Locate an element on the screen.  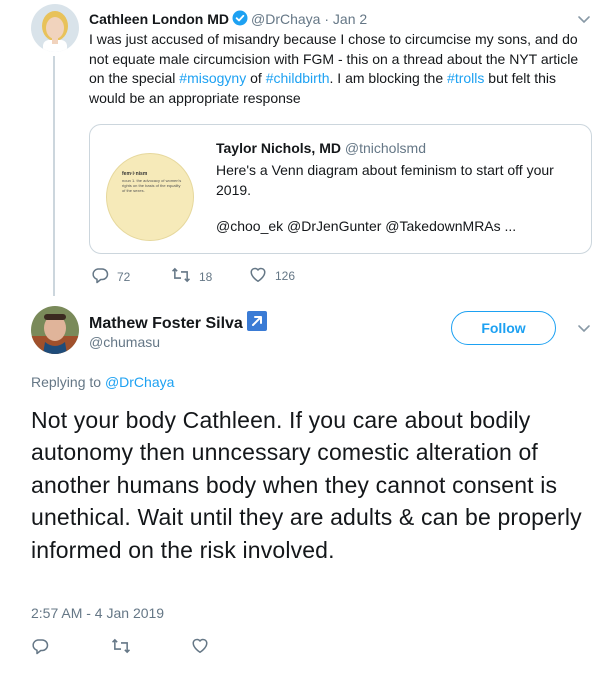
main-author-avatar is located at coordinates (55, 330).